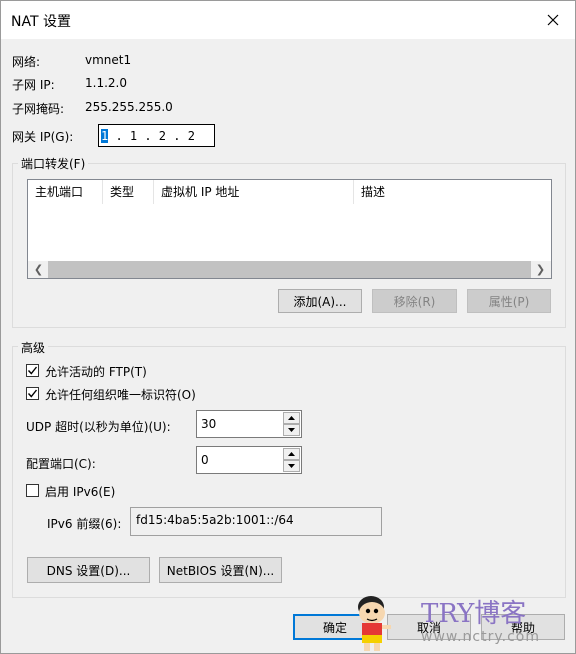 Image resolution: width=576 pixels, height=654 pixels. Describe the element at coordinates (105, 135) in the screenshot. I see `gateway-ip-selected-octet: 1` at that location.